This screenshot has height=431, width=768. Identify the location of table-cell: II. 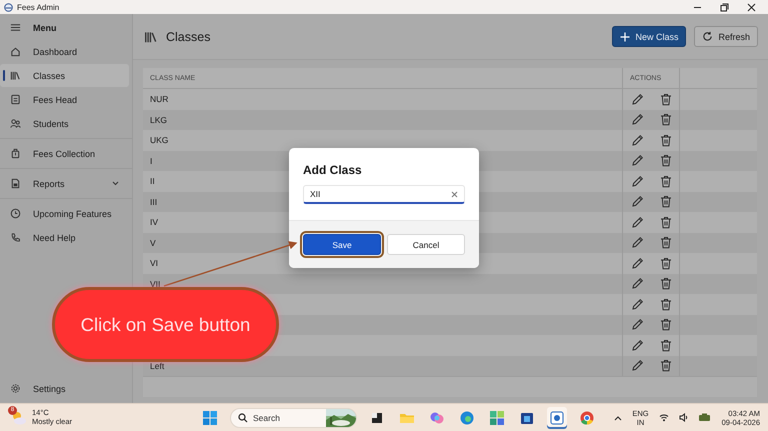
(152, 181).